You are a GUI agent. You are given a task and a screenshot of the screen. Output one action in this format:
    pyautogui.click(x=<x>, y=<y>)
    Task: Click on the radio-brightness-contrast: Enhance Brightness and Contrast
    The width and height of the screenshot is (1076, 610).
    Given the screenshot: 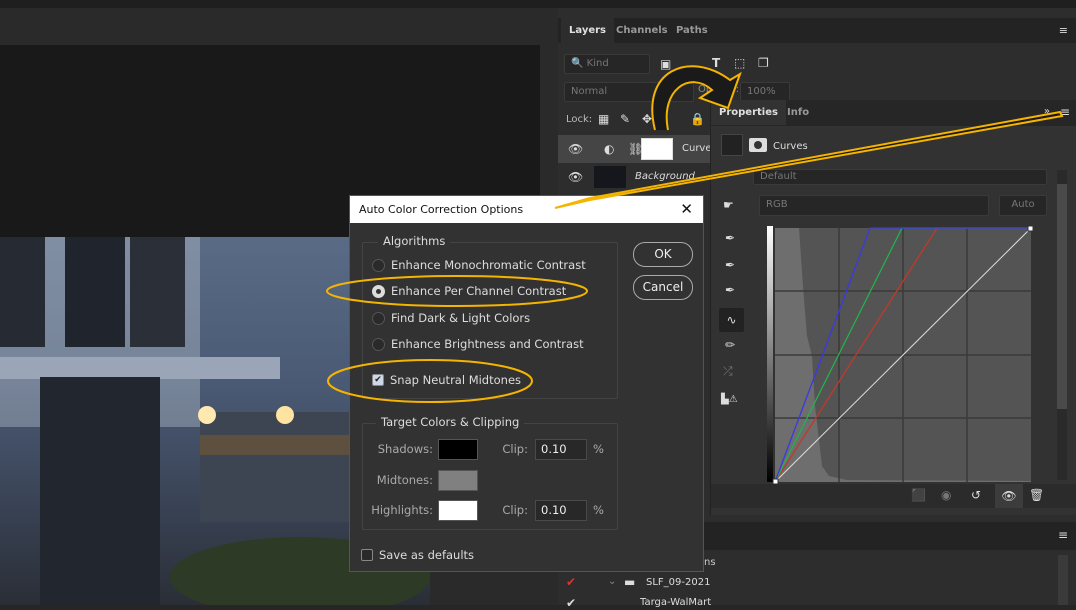 What is the action you would take?
    pyautogui.click(x=478, y=344)
    